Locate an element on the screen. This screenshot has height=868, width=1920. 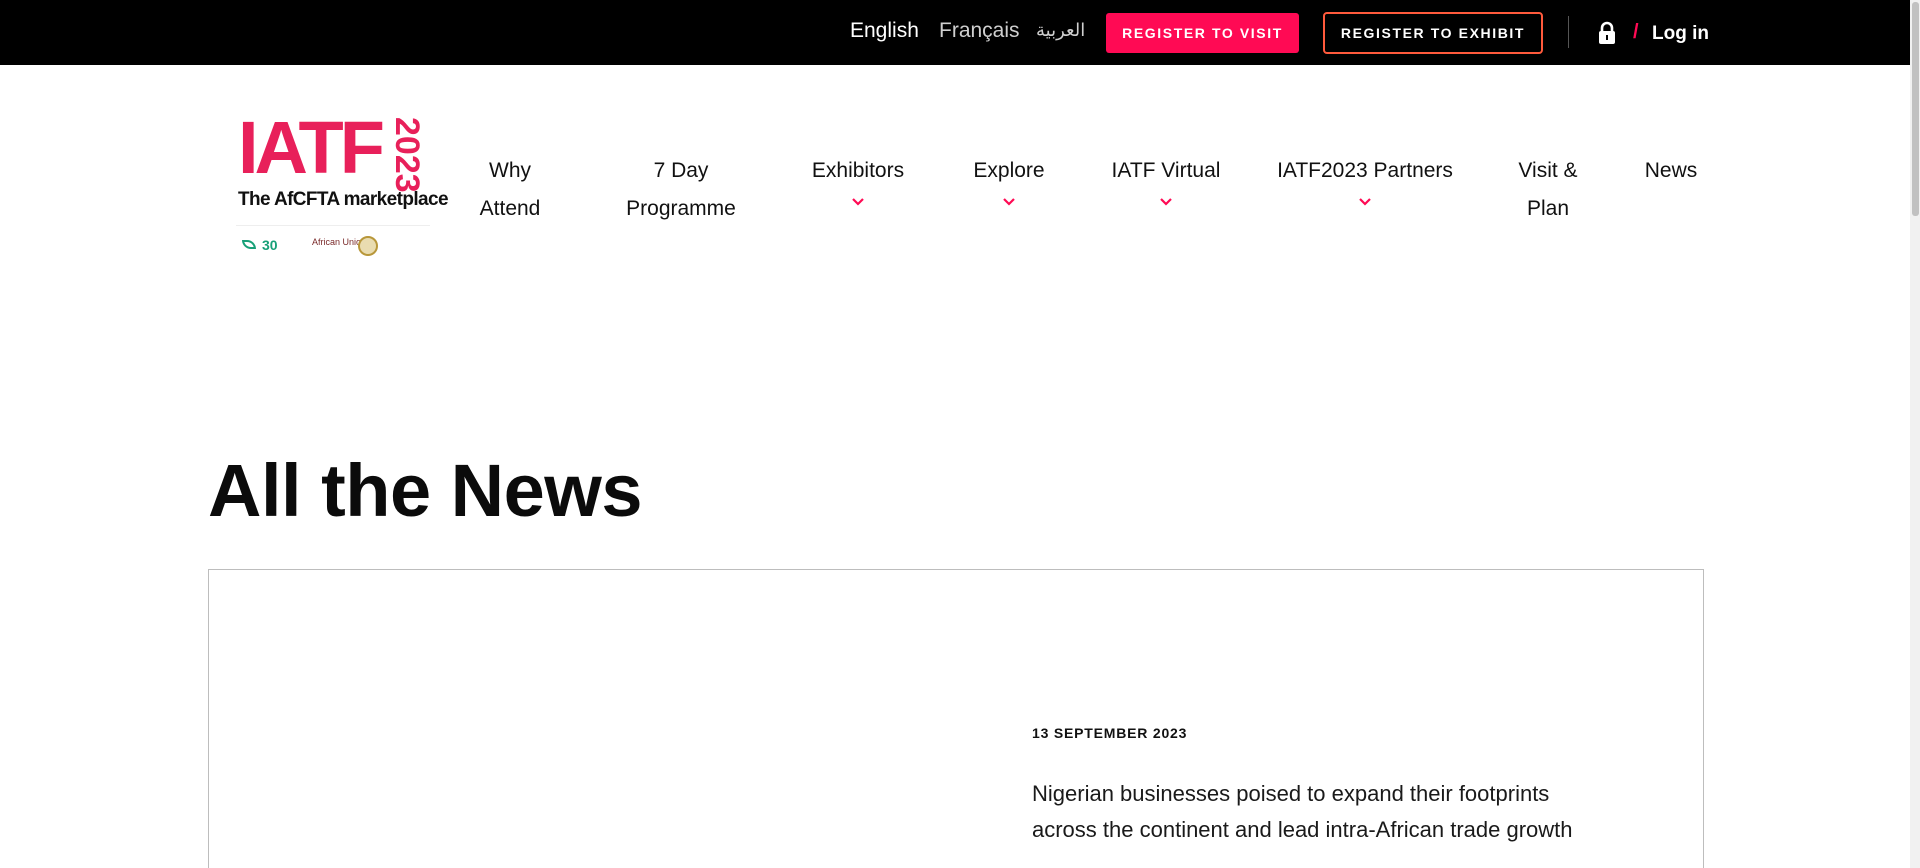
logo-year: 2023 is located at coordinates (407, 155).